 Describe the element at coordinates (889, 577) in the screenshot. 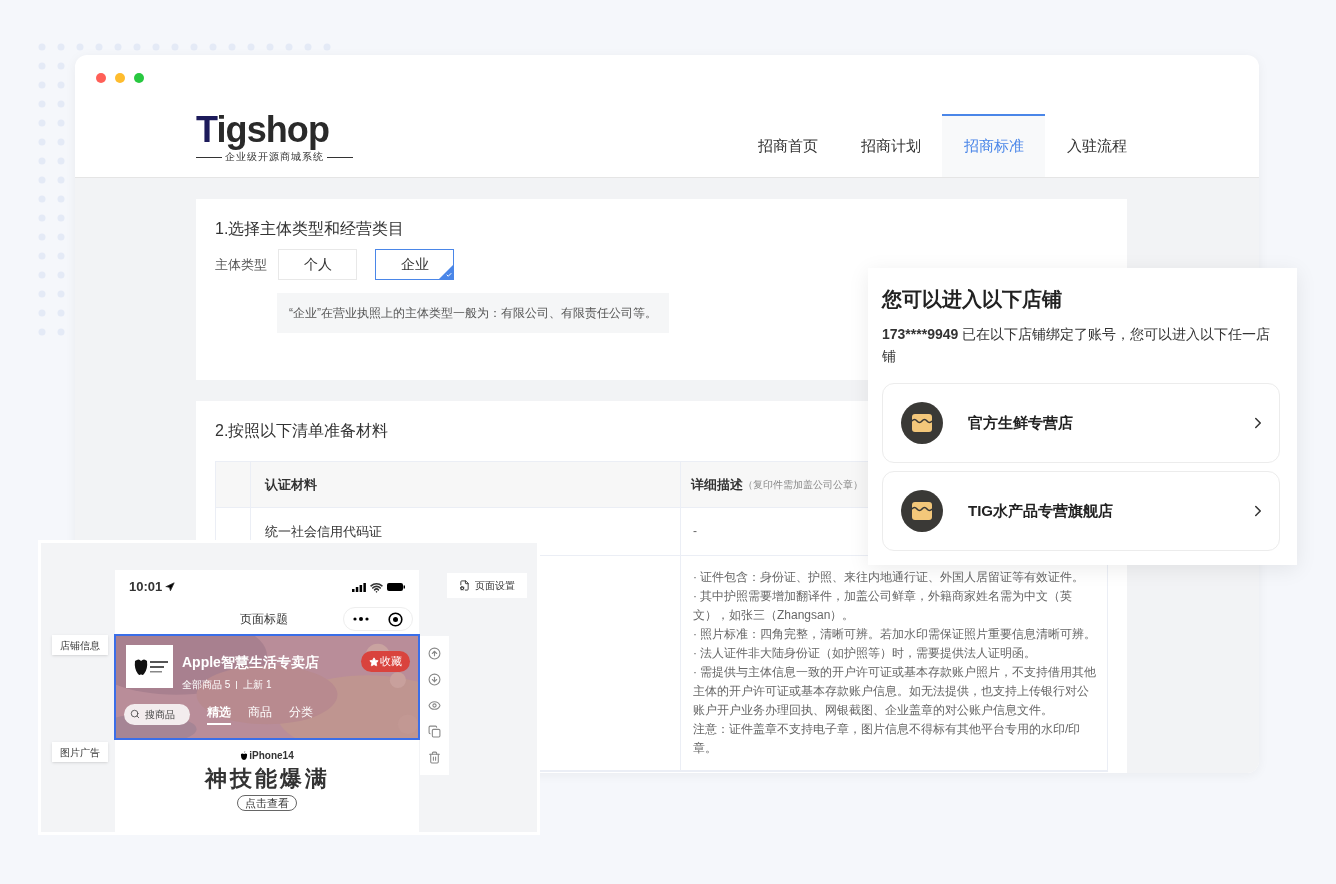

I see `table-cell-text: · 证件包含：身份证、护照、来往内地通行证、外国人居留证等有效证件。` at that location.